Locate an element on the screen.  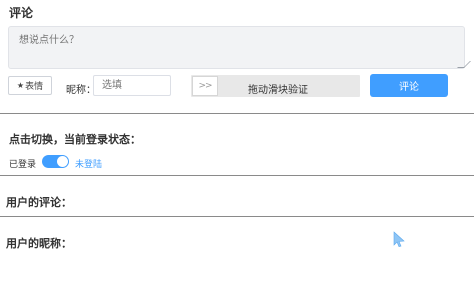
cursor-arrow-icon is located at coordinates (399, 239).